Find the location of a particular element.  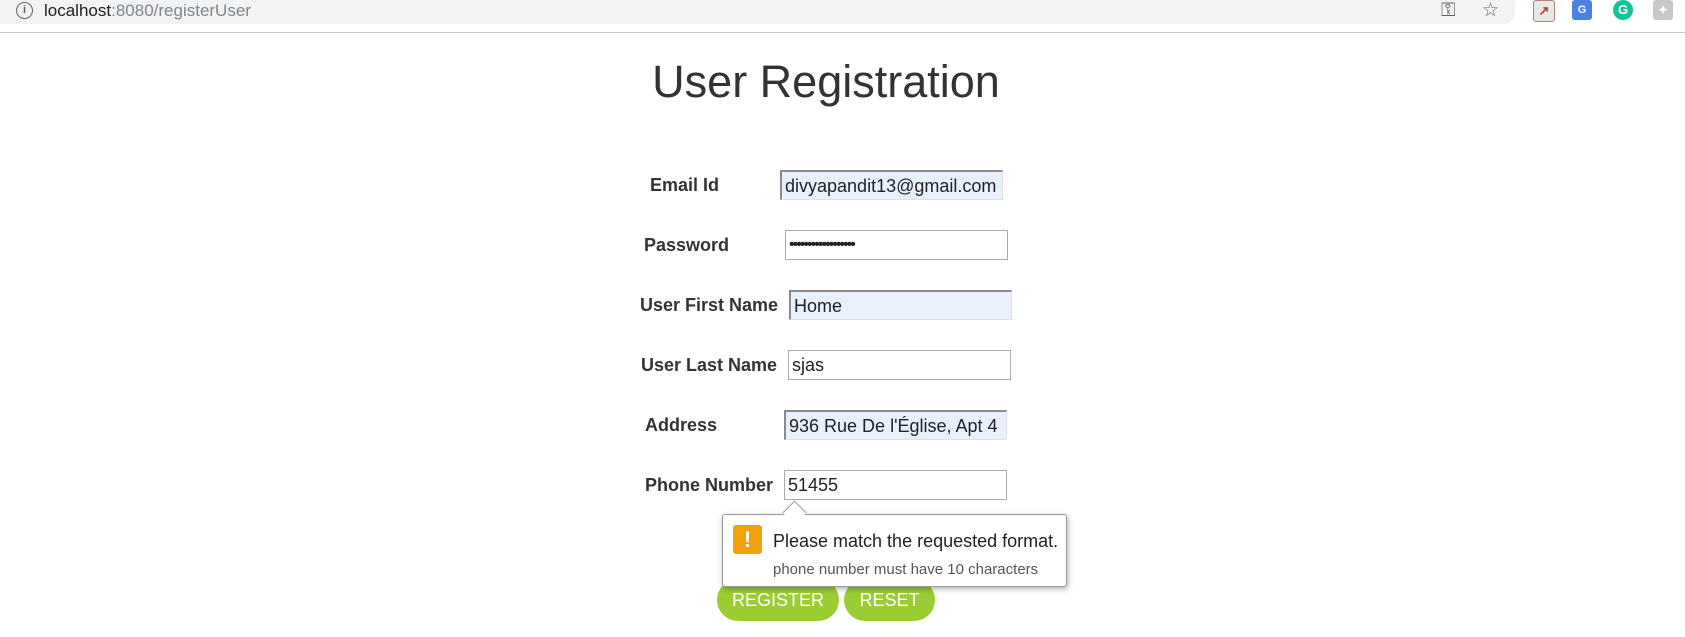

first-name-label: User First Name is located at coordinates (709, 305).